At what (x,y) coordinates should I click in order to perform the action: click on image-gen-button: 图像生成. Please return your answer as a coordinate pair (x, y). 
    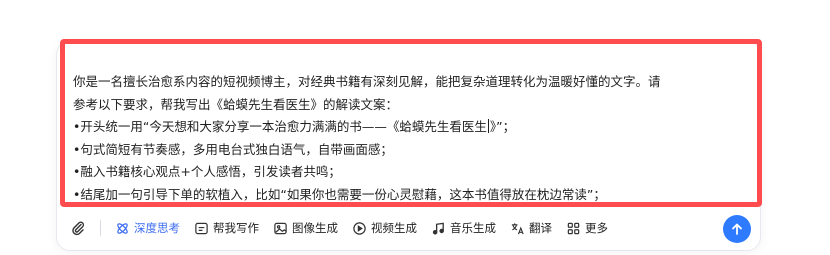
    Looking at the image, I should click on (305, 228).